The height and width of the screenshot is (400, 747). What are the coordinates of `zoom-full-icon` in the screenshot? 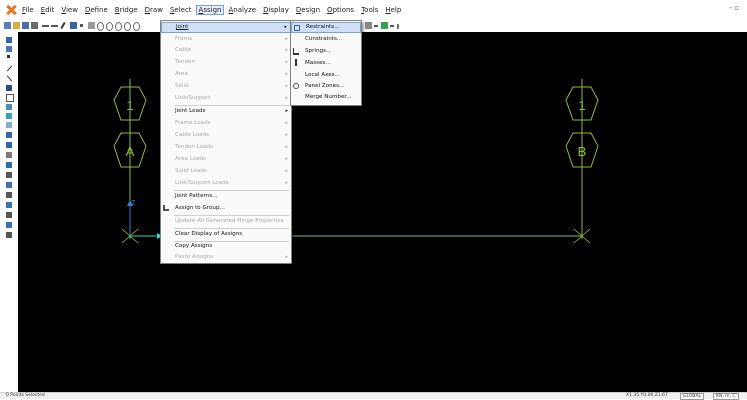 It's located at (136, 26).